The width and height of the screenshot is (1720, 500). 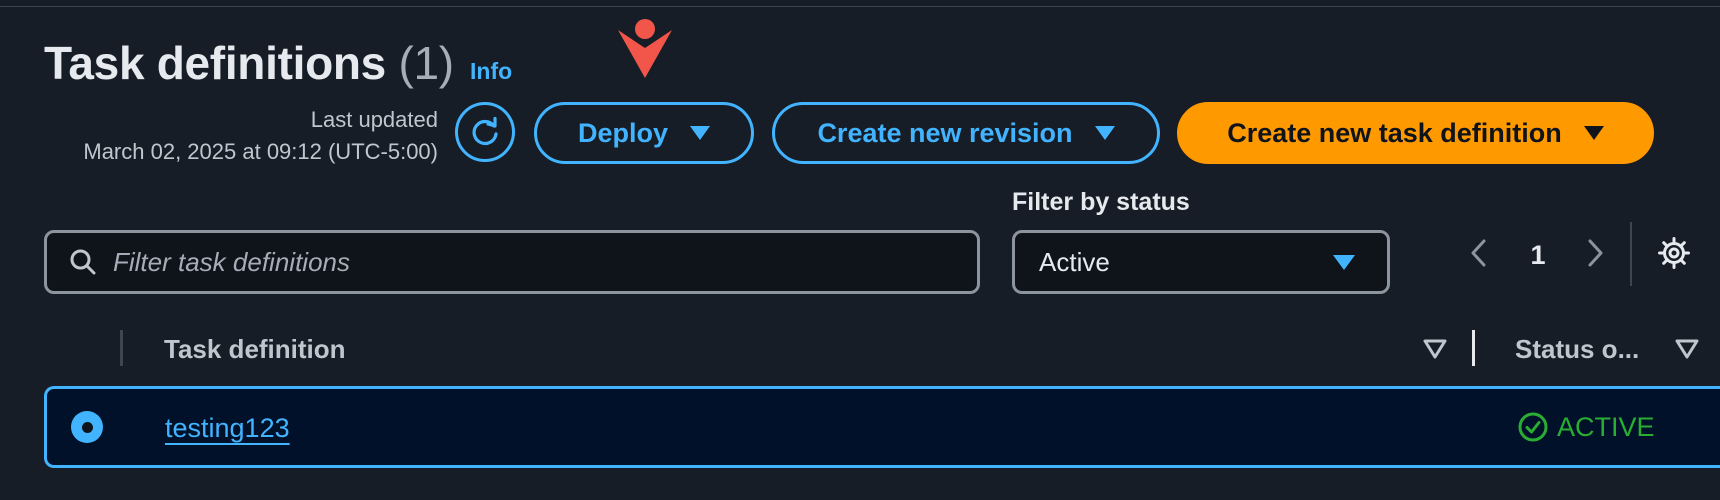 I want to click on page-title-count: (1), so click(x=426, y=63).